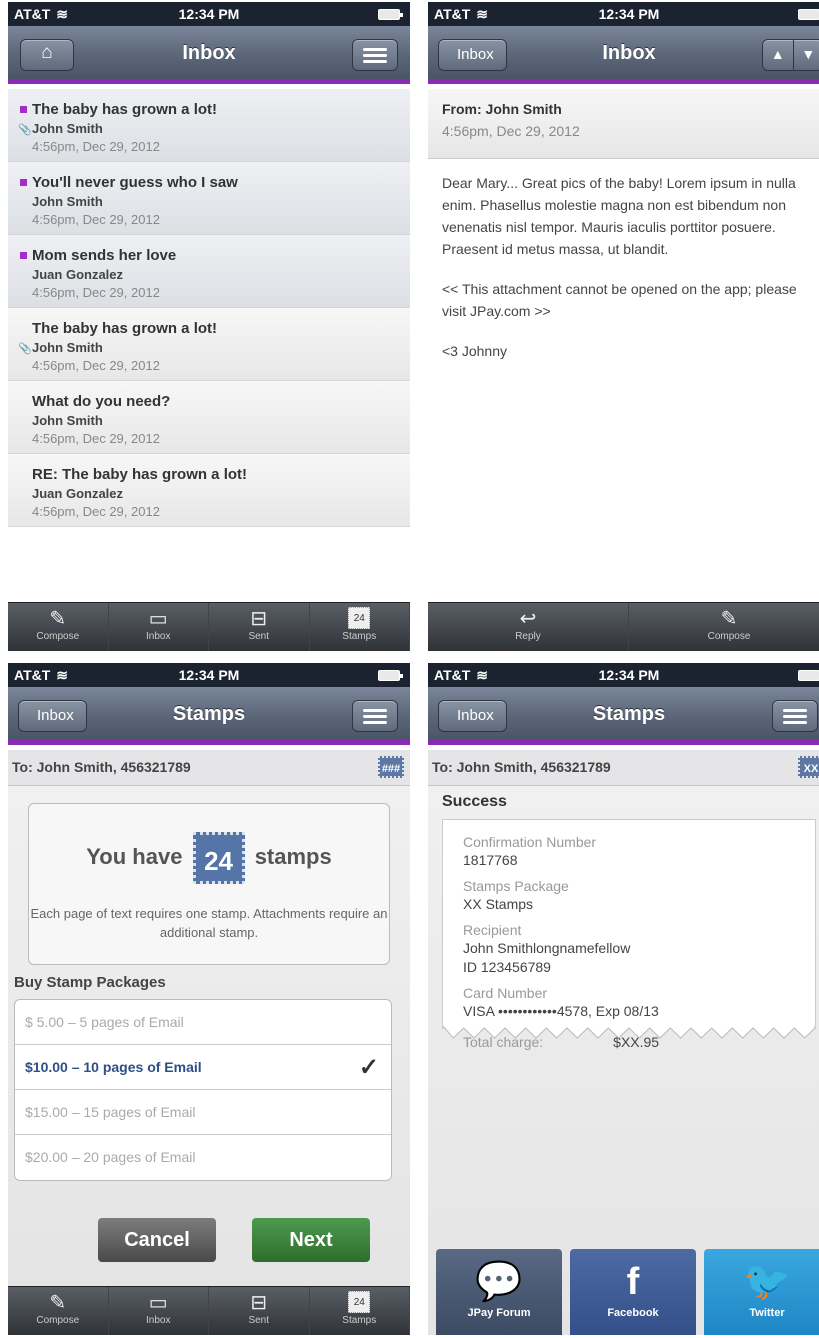 This screenshot has height=1338, width=819. Describe the element at coordinates (90, 982) in the screenshot. I see `section-title: Buy Stamp Packages` at that location.